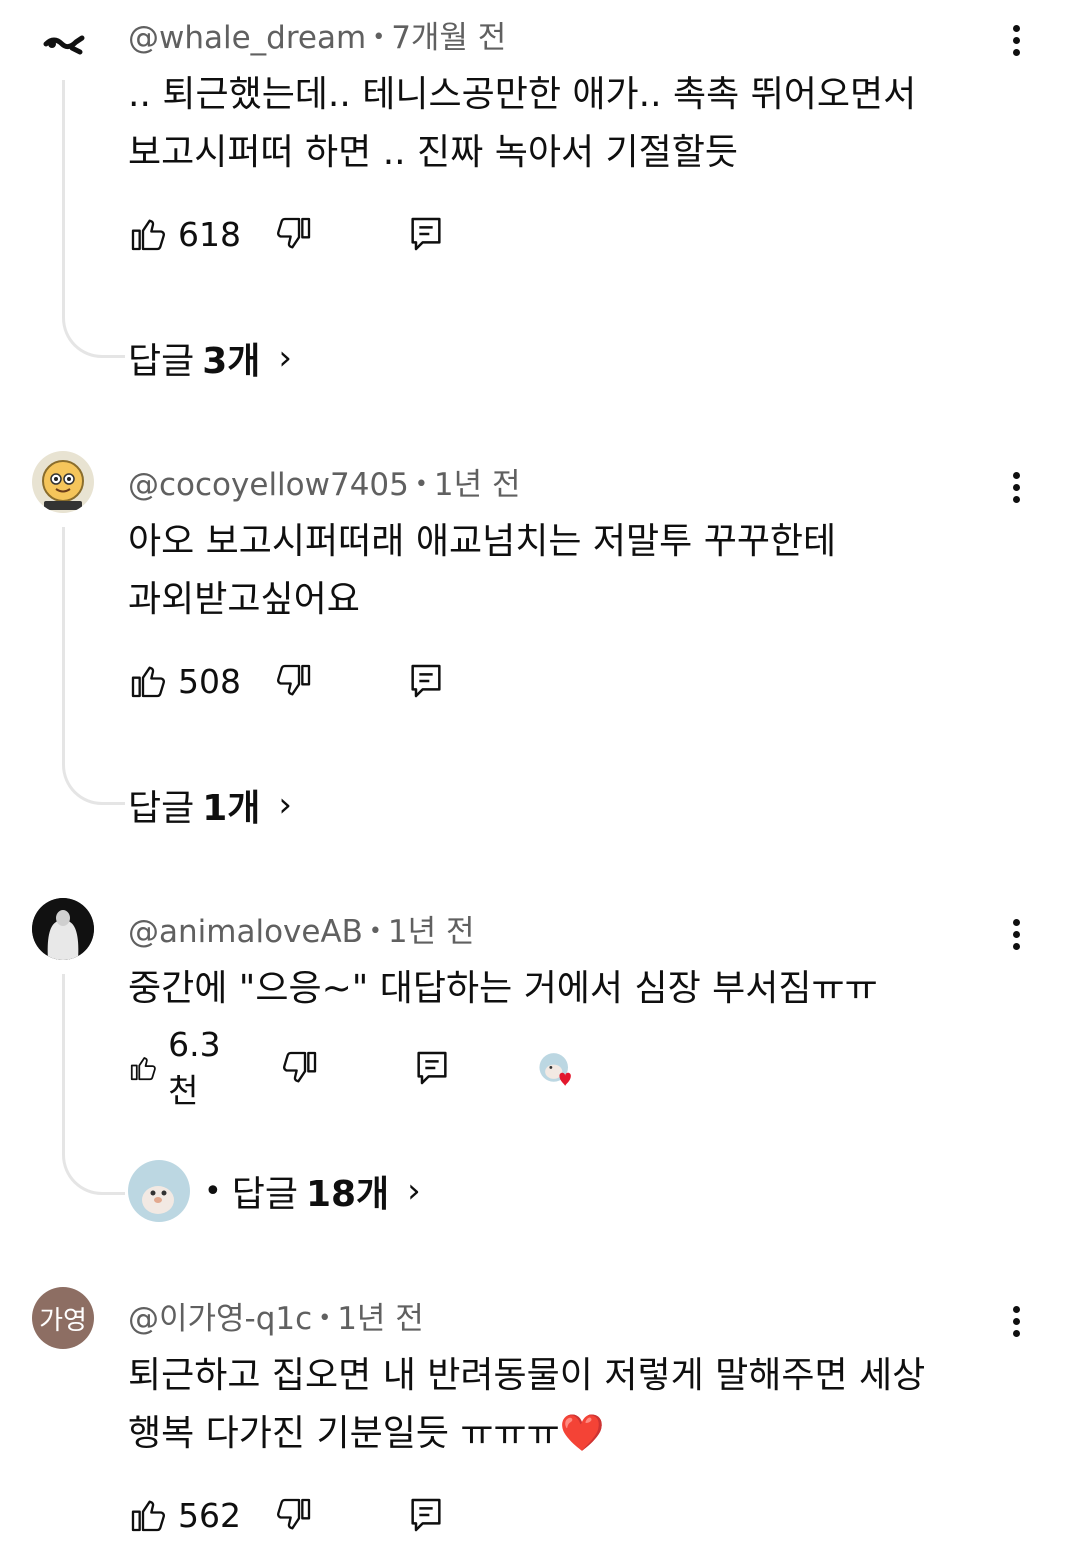 This screenshot has width=1080, height=1567. Describe the element at coordinates (433, 152) in the screenshot. I see `comment-text-line: 보고시퍼떠 하면 .. 진짜 녹아서 기절할듯` at that location.